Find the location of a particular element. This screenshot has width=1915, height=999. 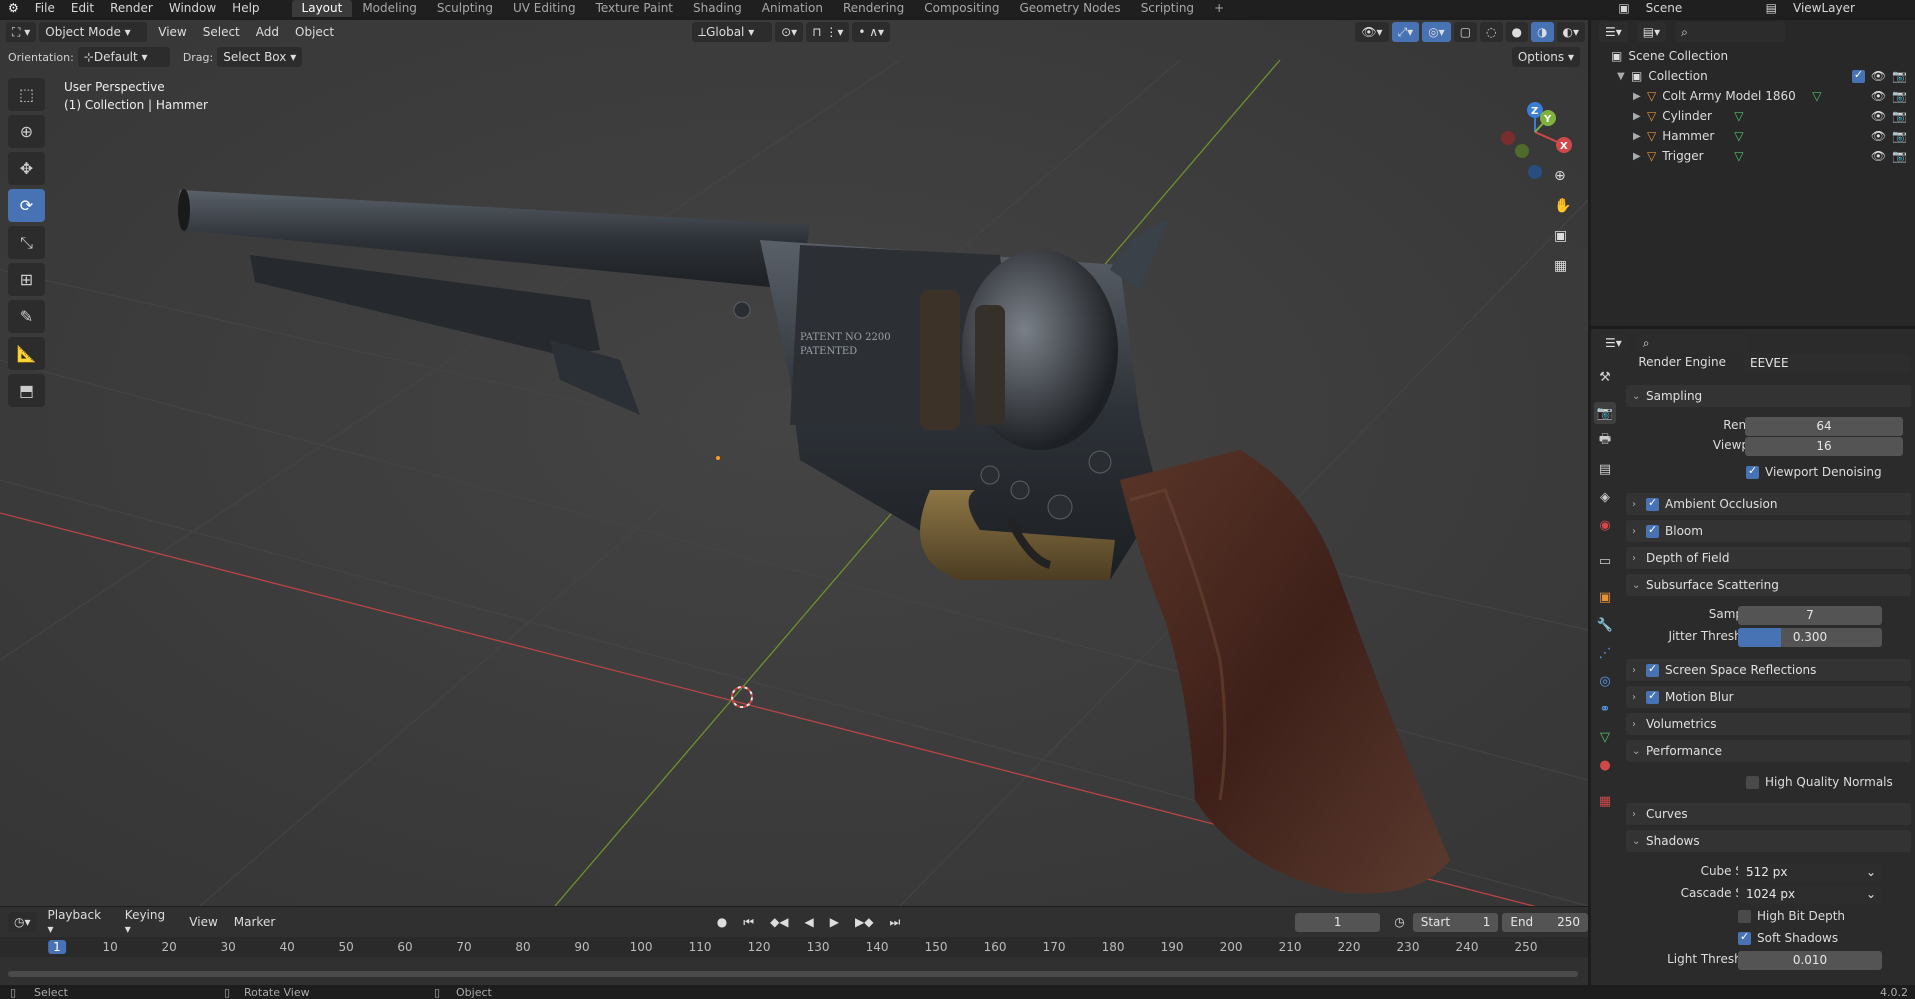

tab-modeling: Modeling is located at coordinates (389, 8).